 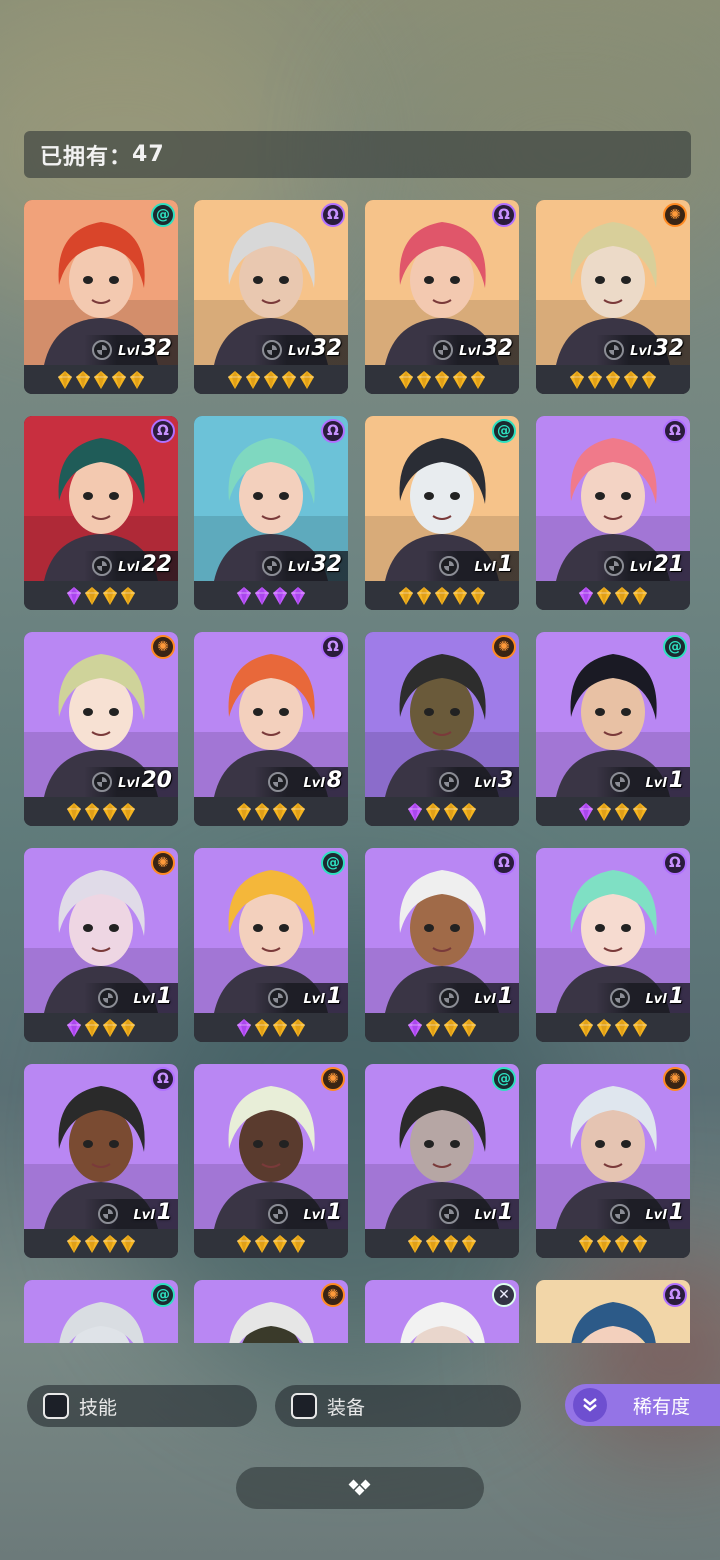 I want to click on skill-checkbox, so click(x=56, y=1406).